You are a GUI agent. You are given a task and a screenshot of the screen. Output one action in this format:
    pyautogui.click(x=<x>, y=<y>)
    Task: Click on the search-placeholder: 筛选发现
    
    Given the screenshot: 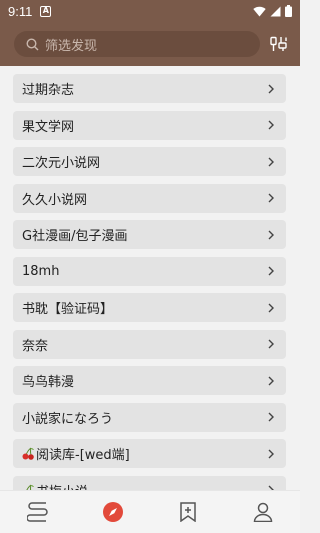 What is the action you would take?
    pyautogui.click(x=71, y=46)
    